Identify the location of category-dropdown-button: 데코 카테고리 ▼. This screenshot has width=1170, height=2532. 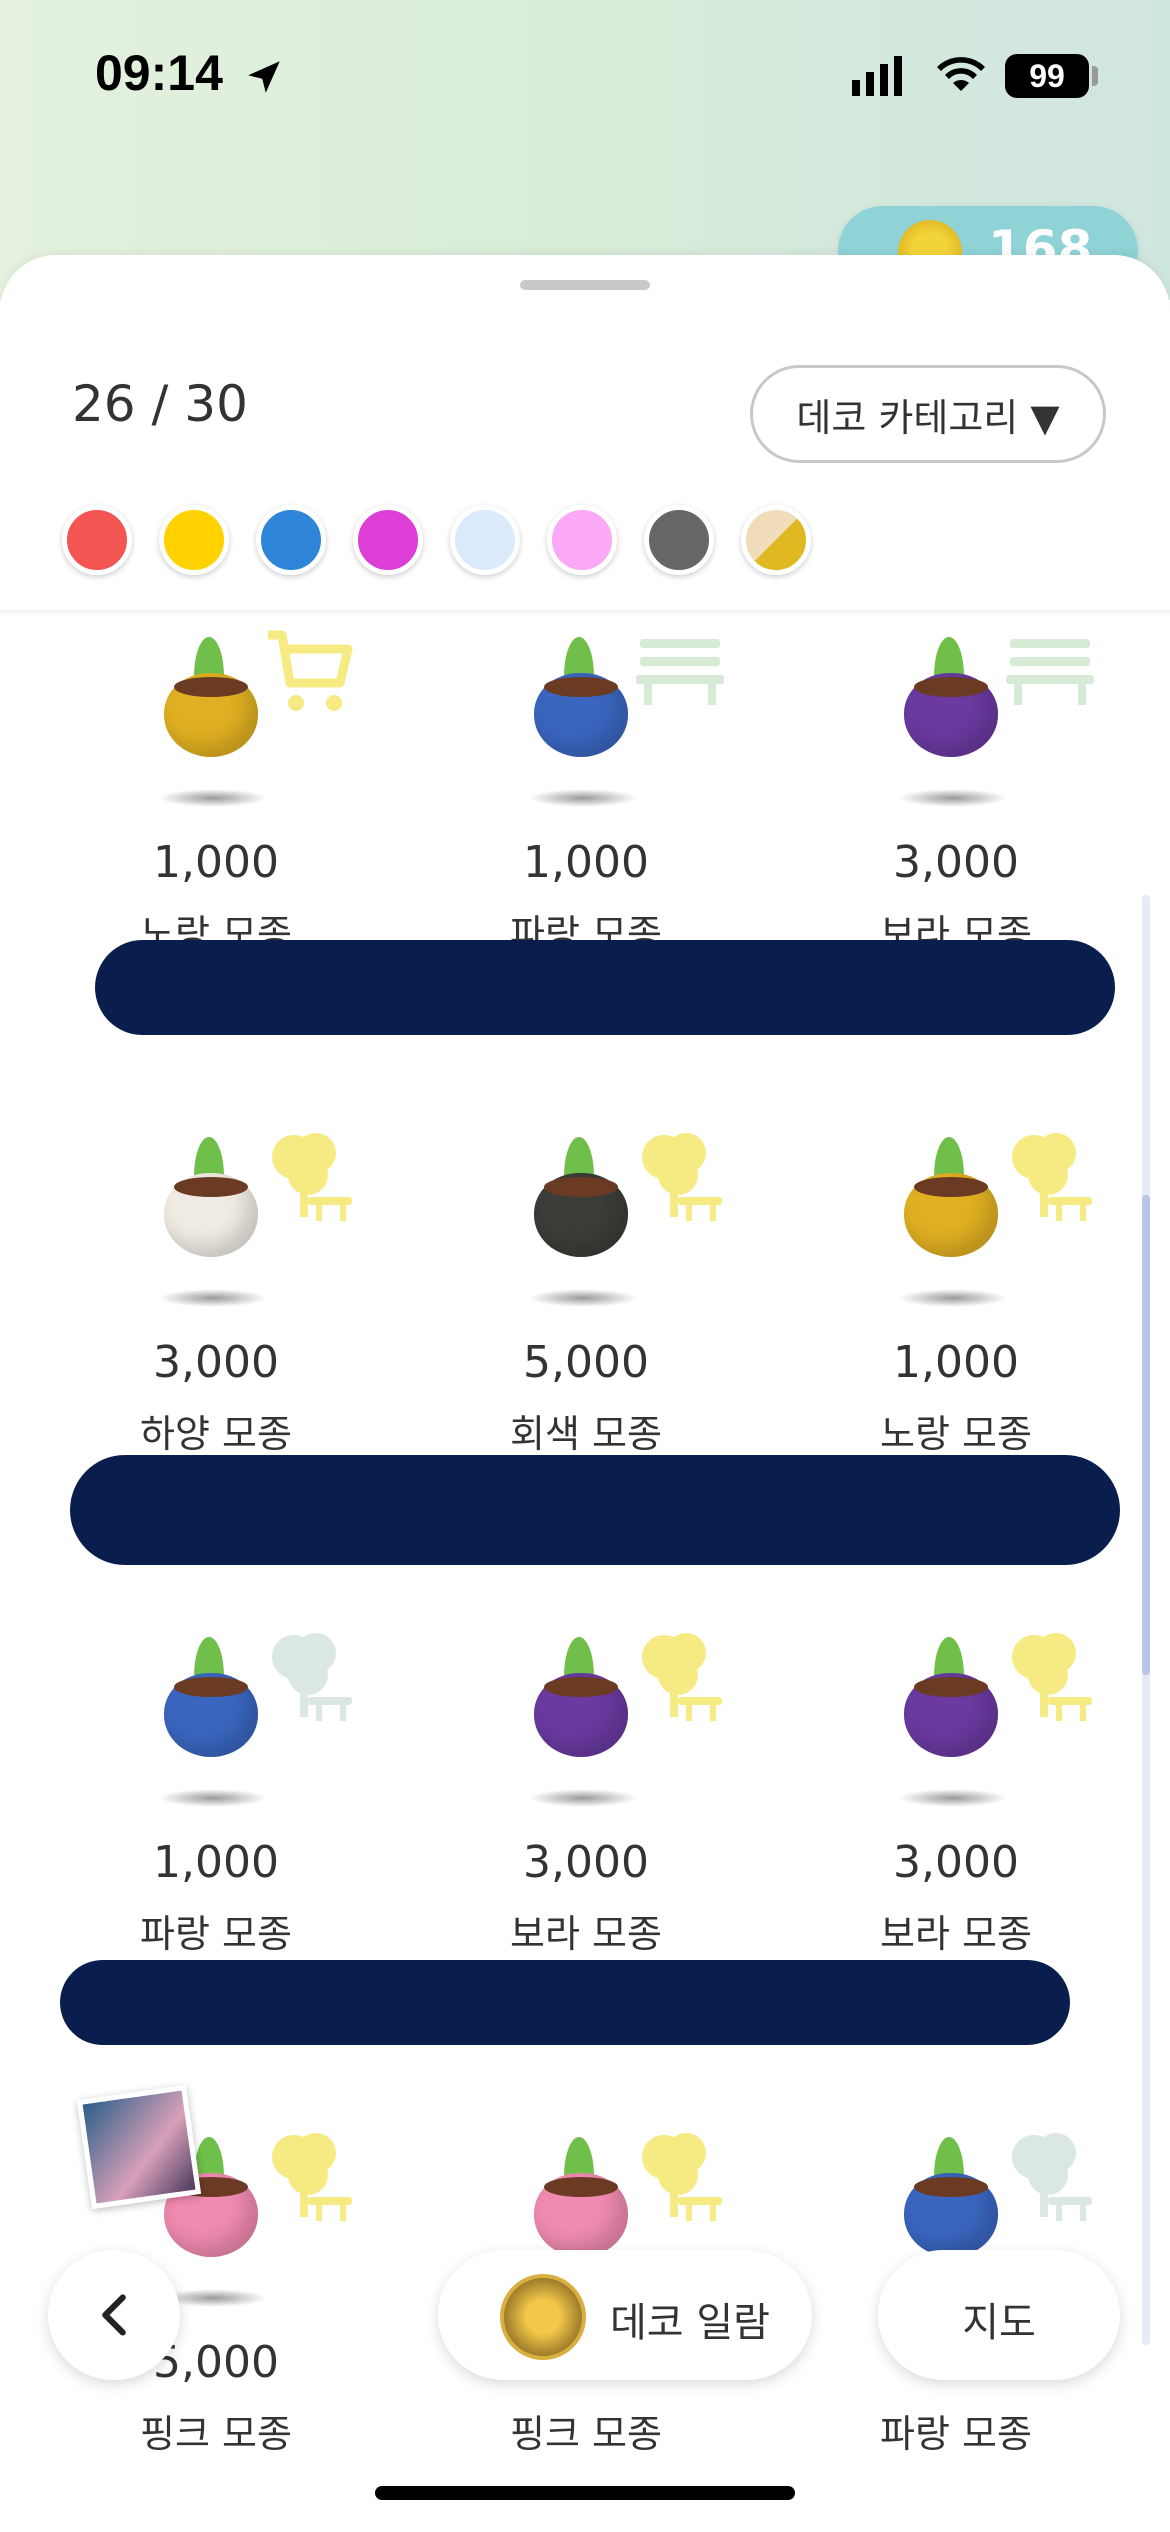
(928, 414).